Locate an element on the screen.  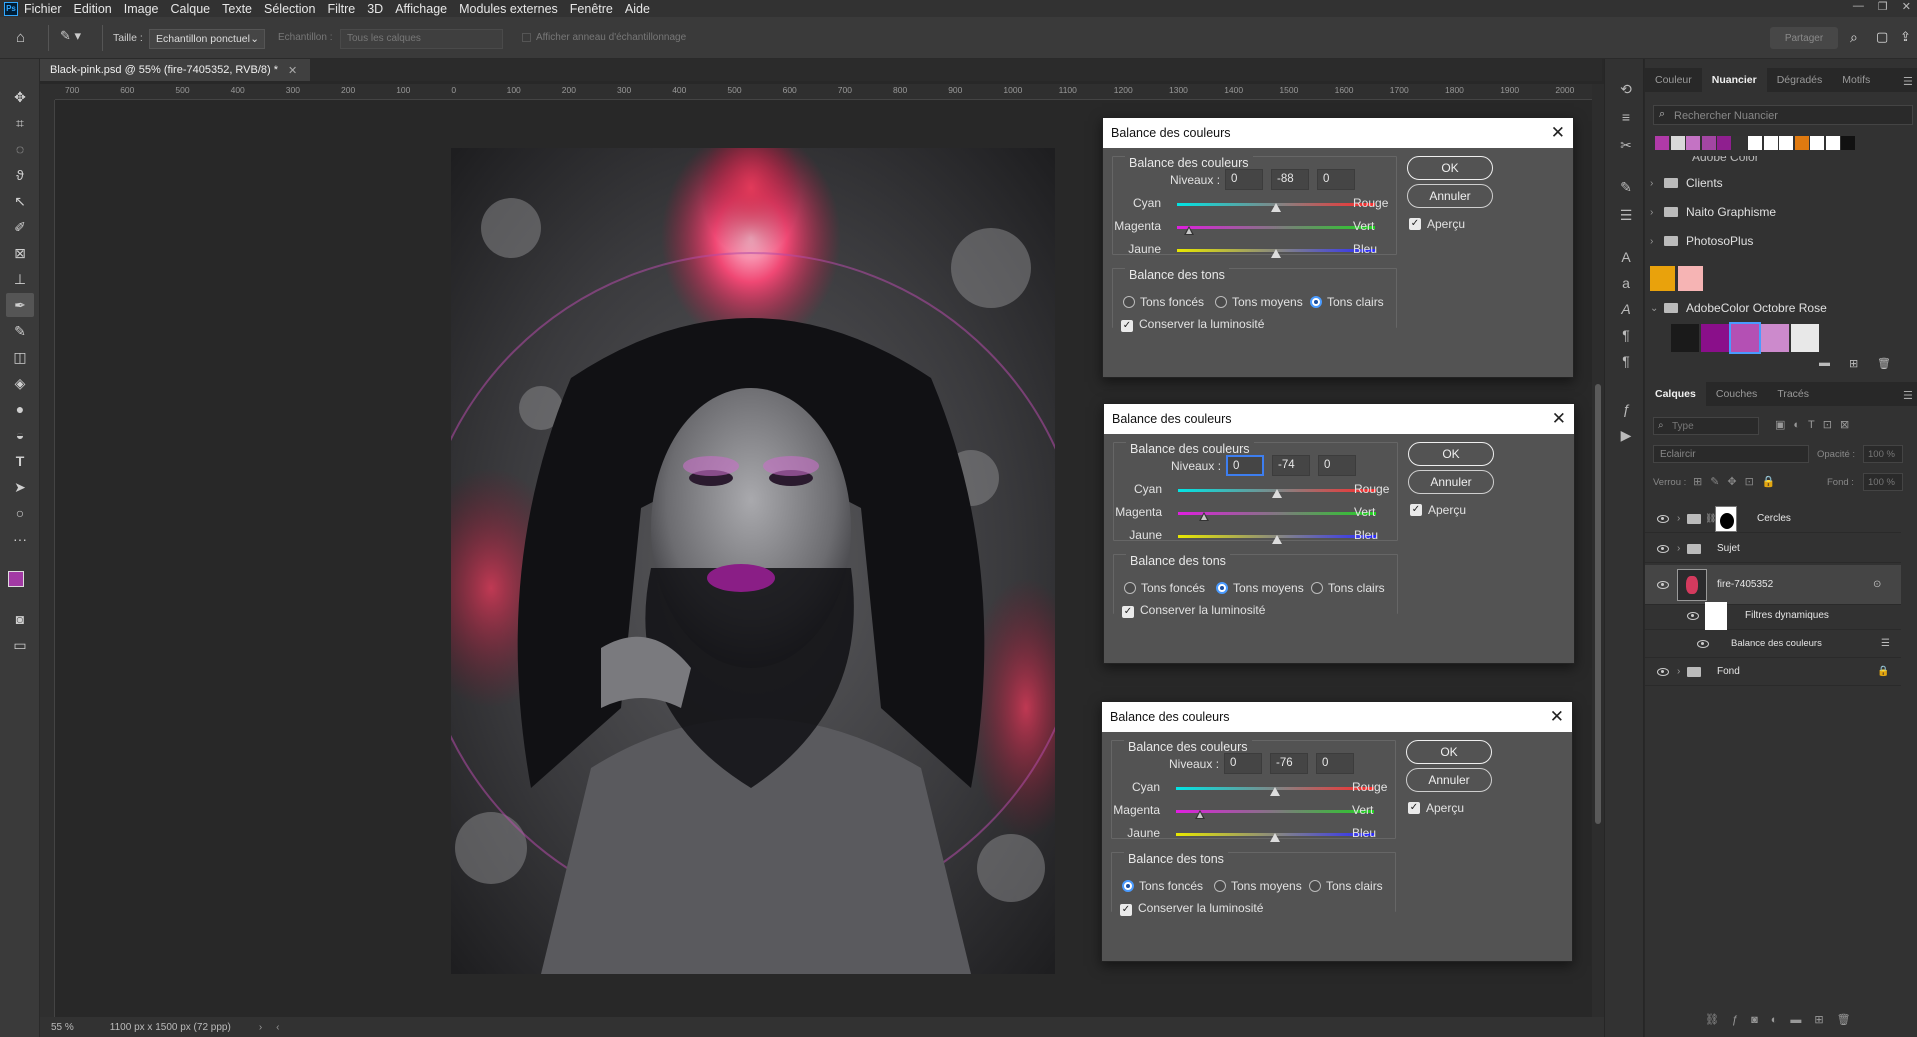
layer-filter-icons: ▣◐T⊡⊠ is located at coordinates (1816, 424).